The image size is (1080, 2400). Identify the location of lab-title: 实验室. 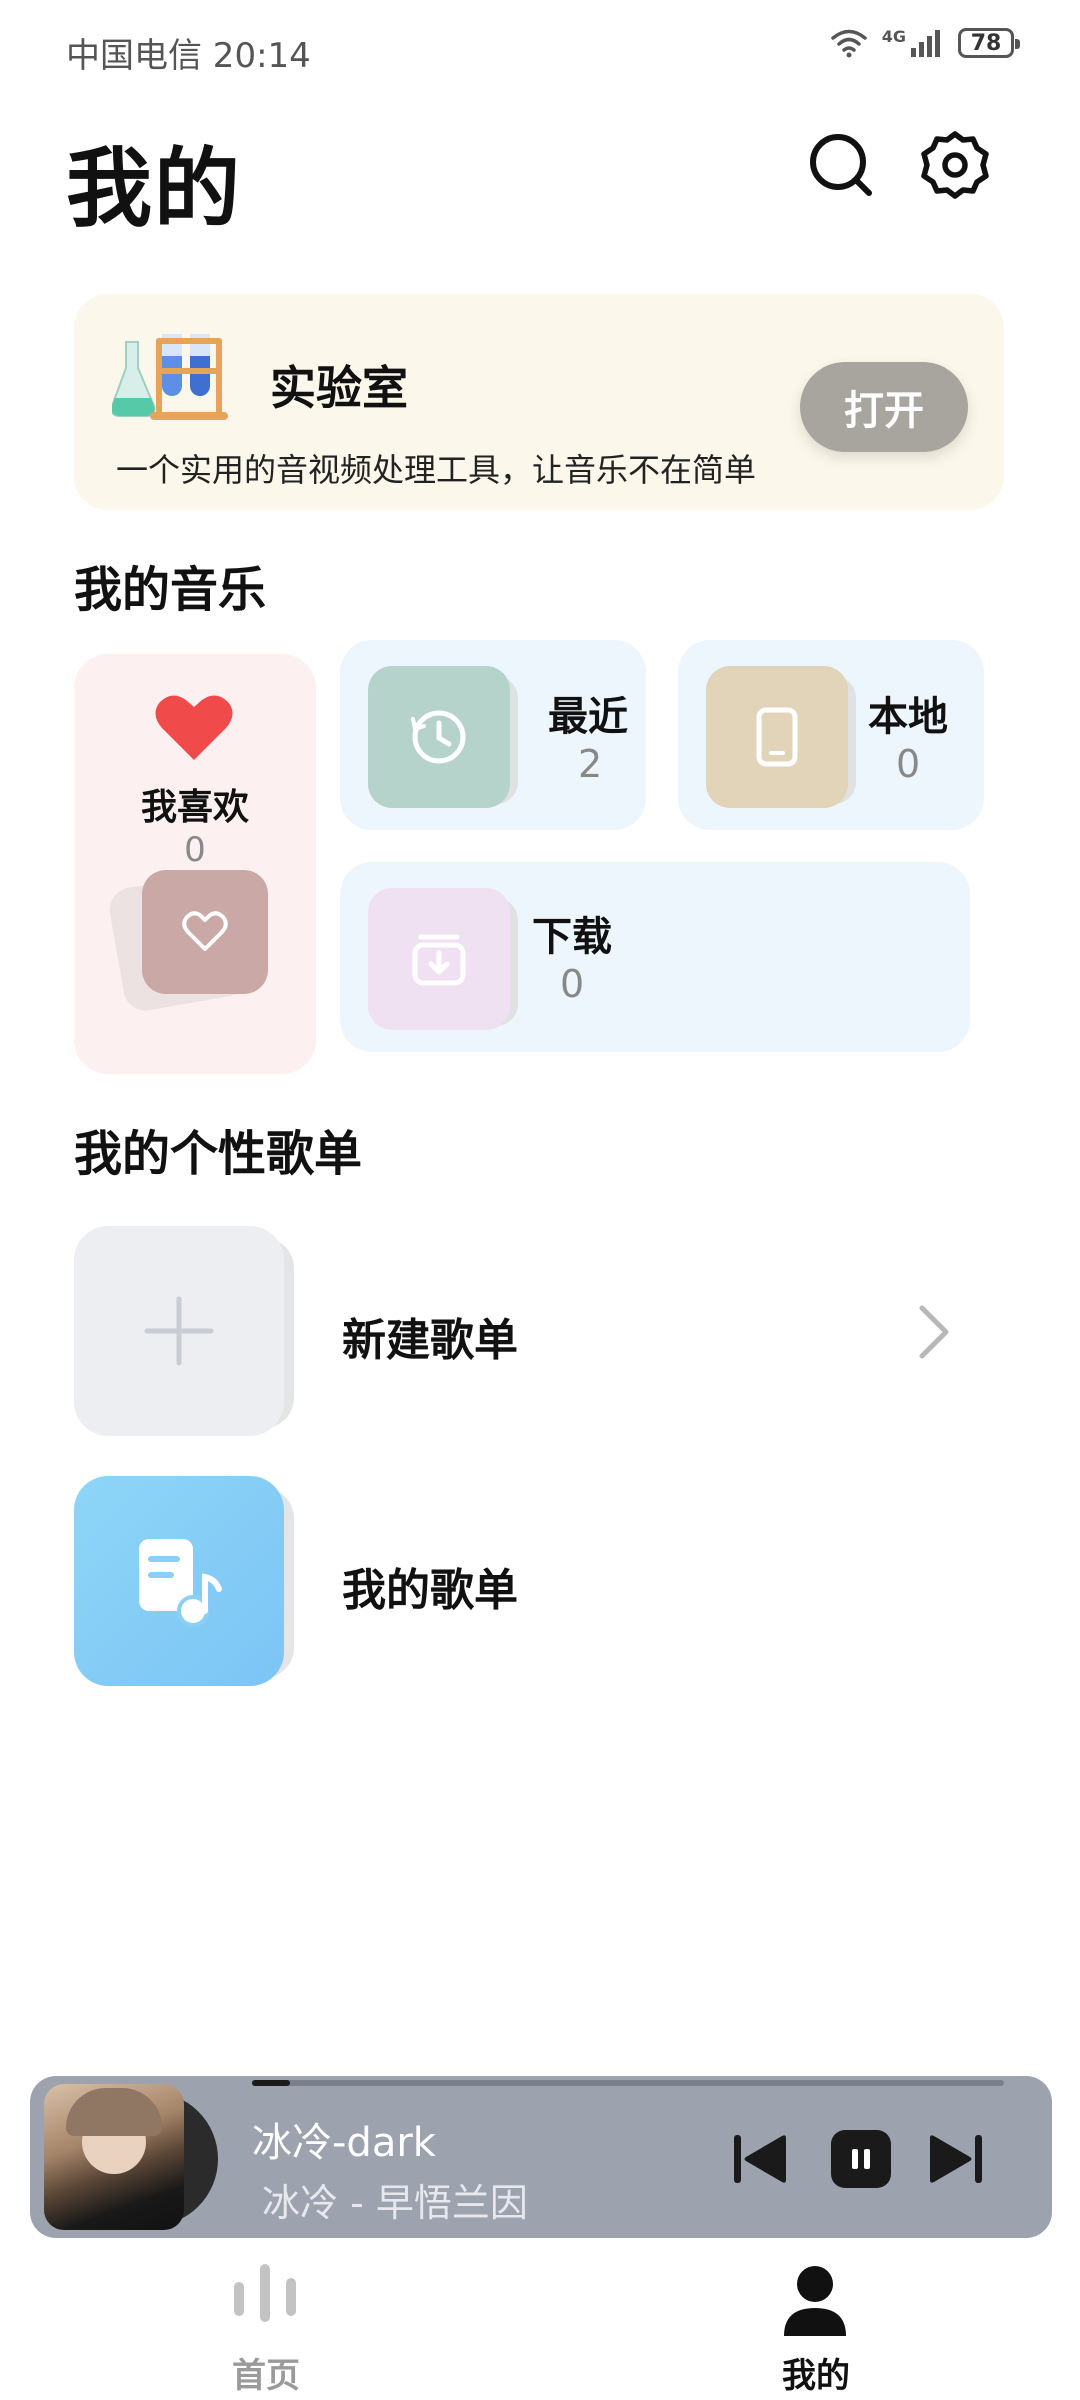
(339, 388).